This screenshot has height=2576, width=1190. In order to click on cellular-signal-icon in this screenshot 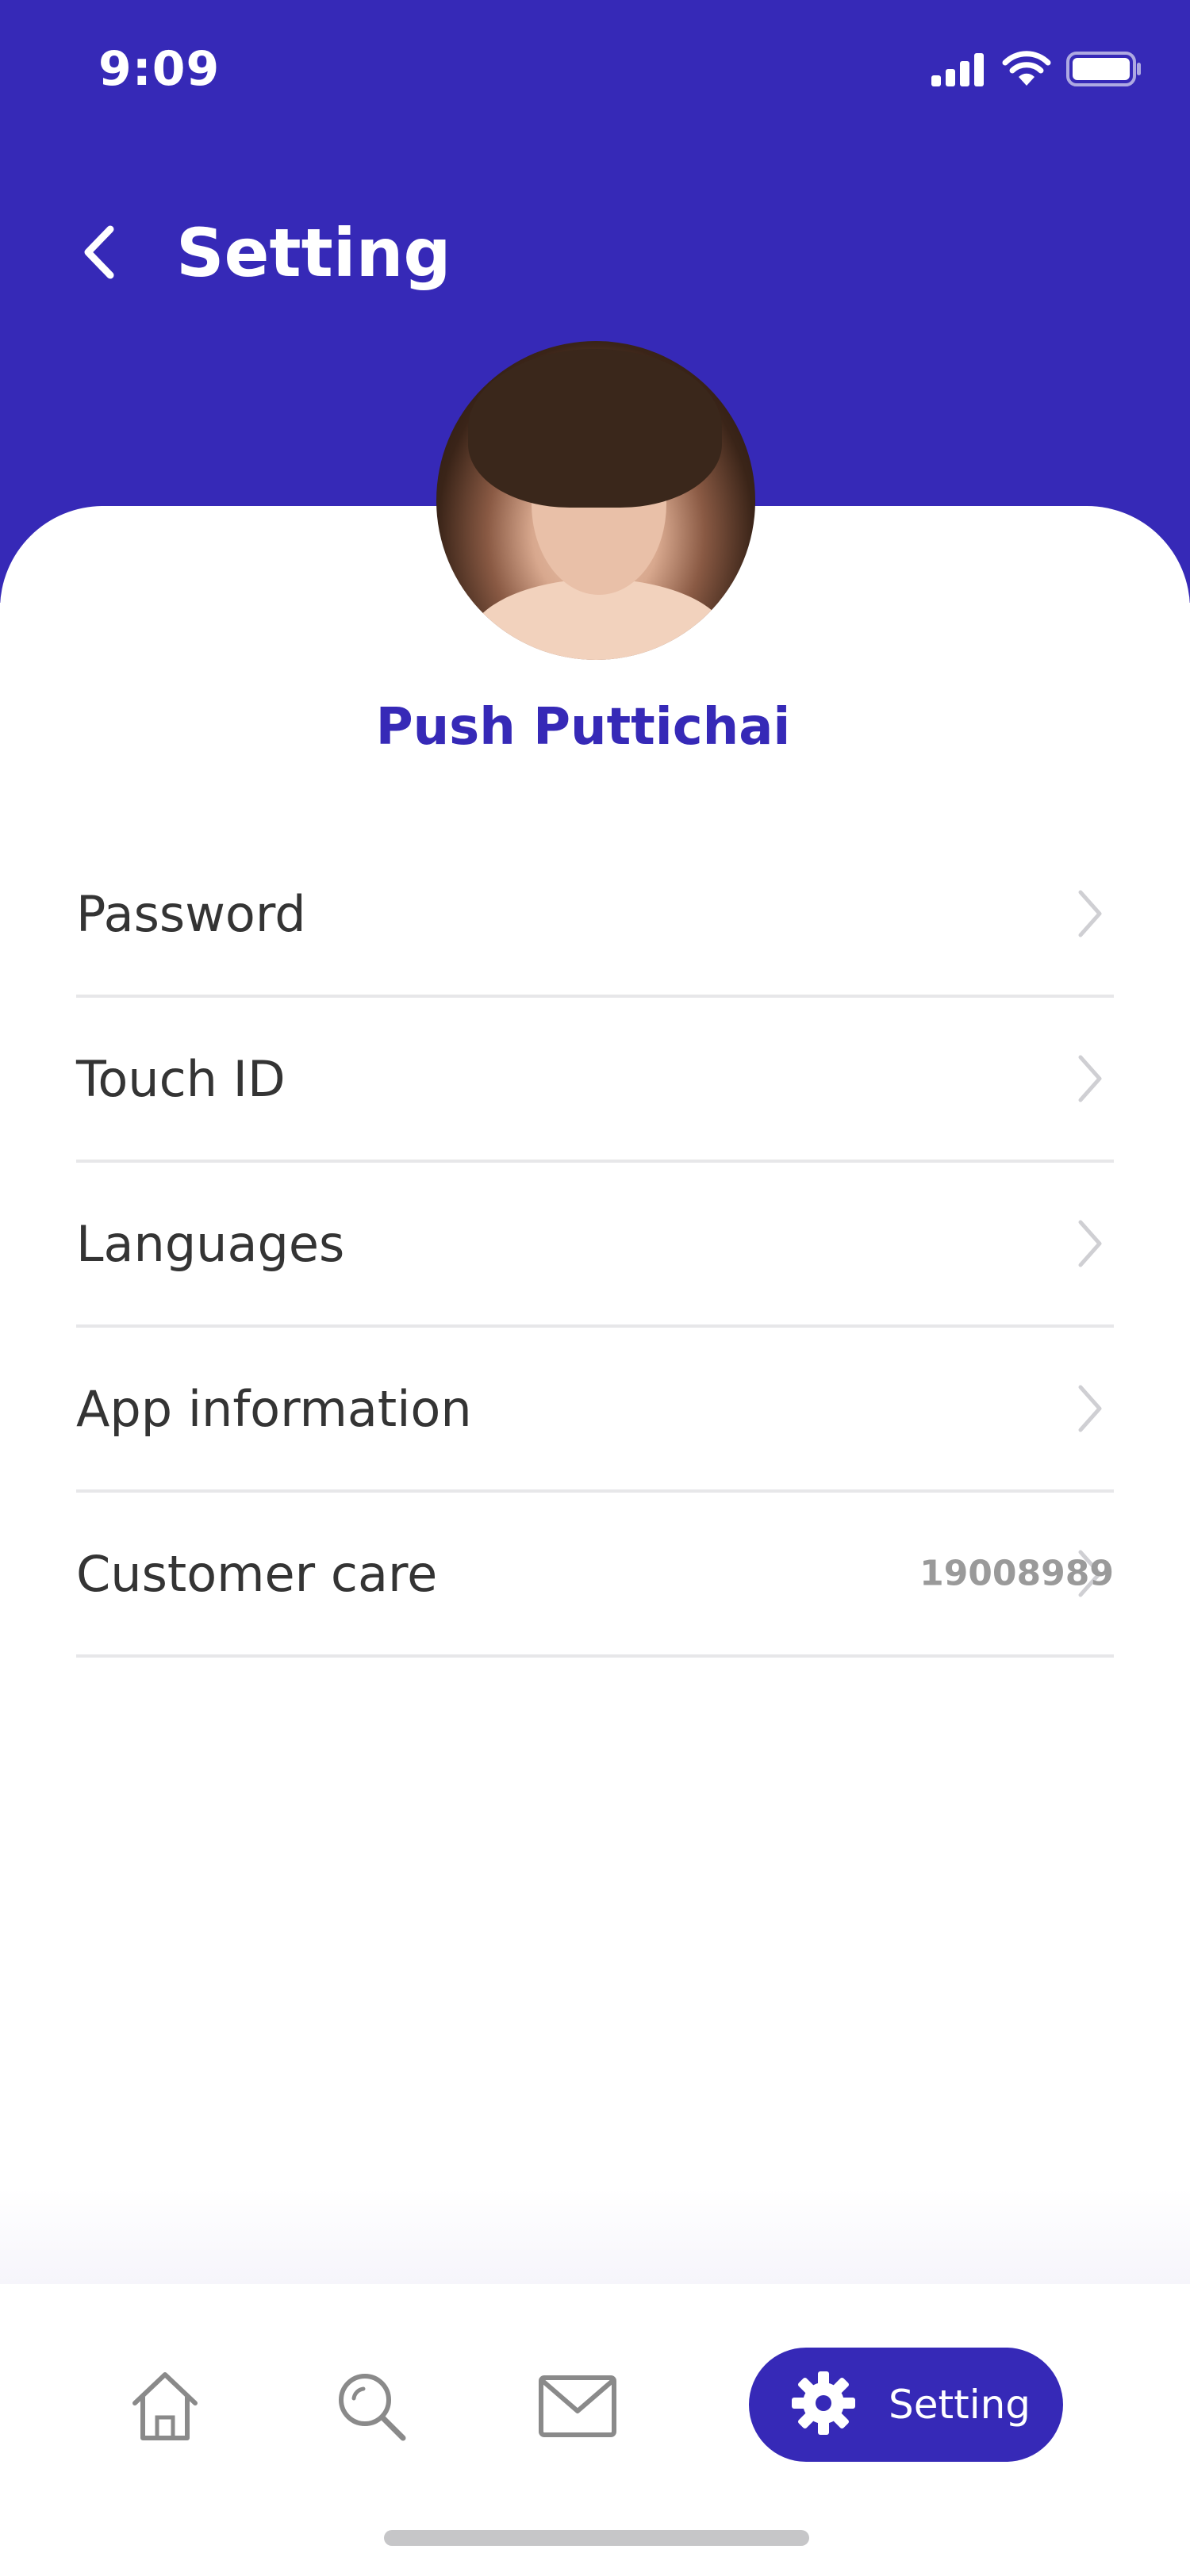, I will do `click(958, 71)`.